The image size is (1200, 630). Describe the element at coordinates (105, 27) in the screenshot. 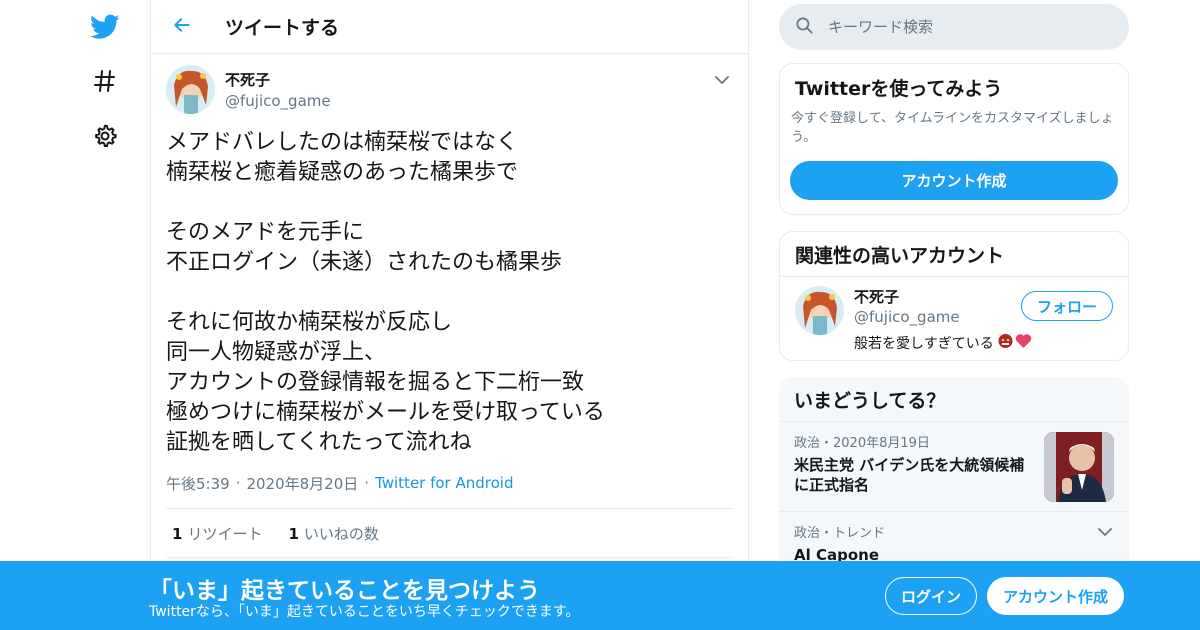

I see `twitter-bird-icon` at that location.